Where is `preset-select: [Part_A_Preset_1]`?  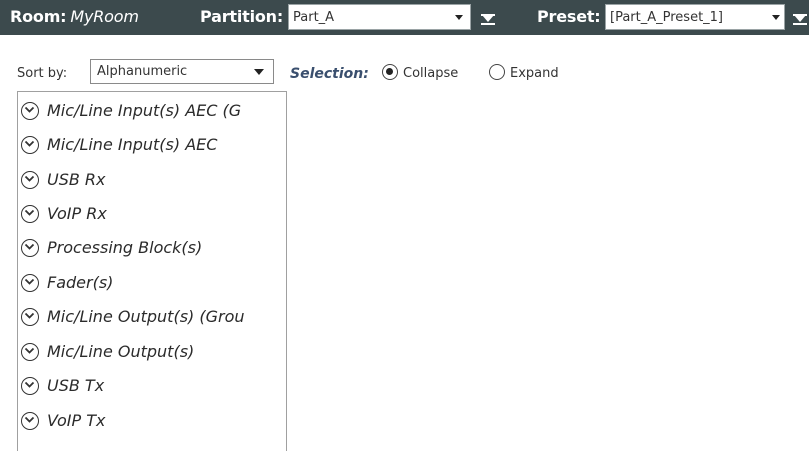 preset-select: [Part_A_Preset_1] is located at coordinates (695, 17).